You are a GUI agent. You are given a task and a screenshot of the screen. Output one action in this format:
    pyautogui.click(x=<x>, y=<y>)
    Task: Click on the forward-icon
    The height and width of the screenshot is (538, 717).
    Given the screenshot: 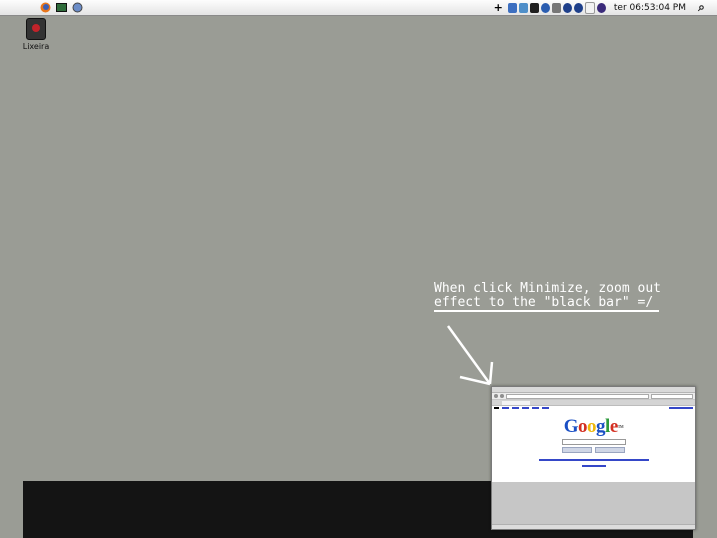 What is the action you would take?
    pyautogui.click(x=502, y=396)
    